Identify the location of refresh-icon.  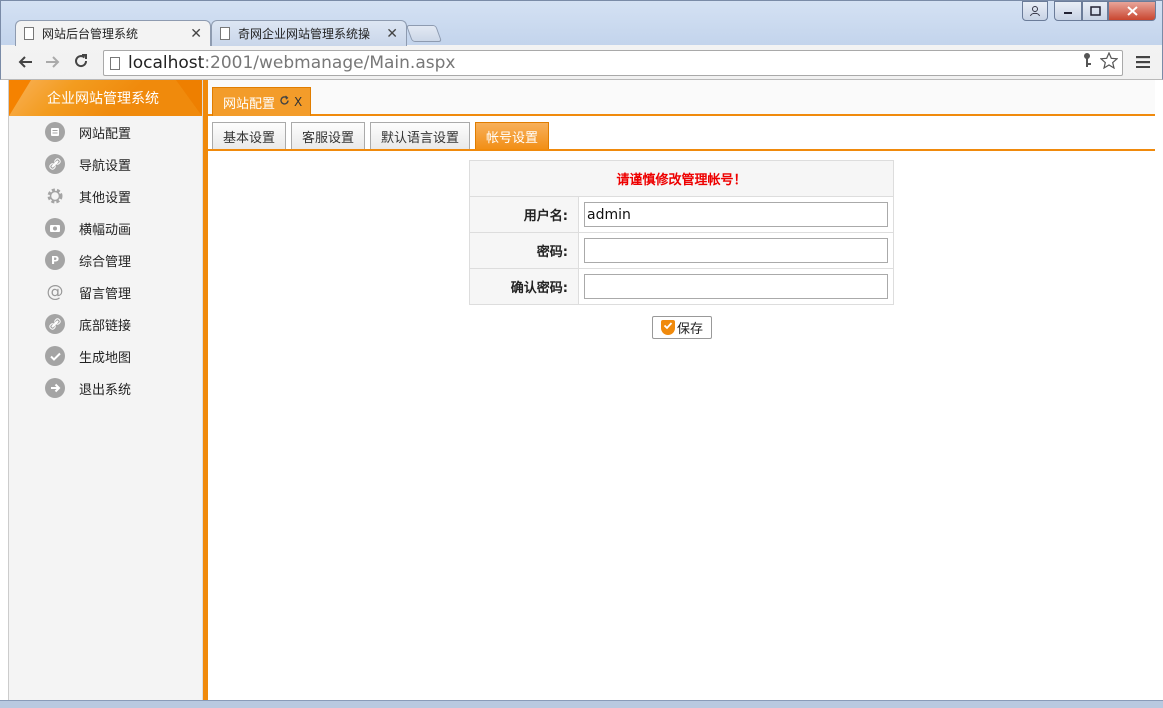
(284, 102).